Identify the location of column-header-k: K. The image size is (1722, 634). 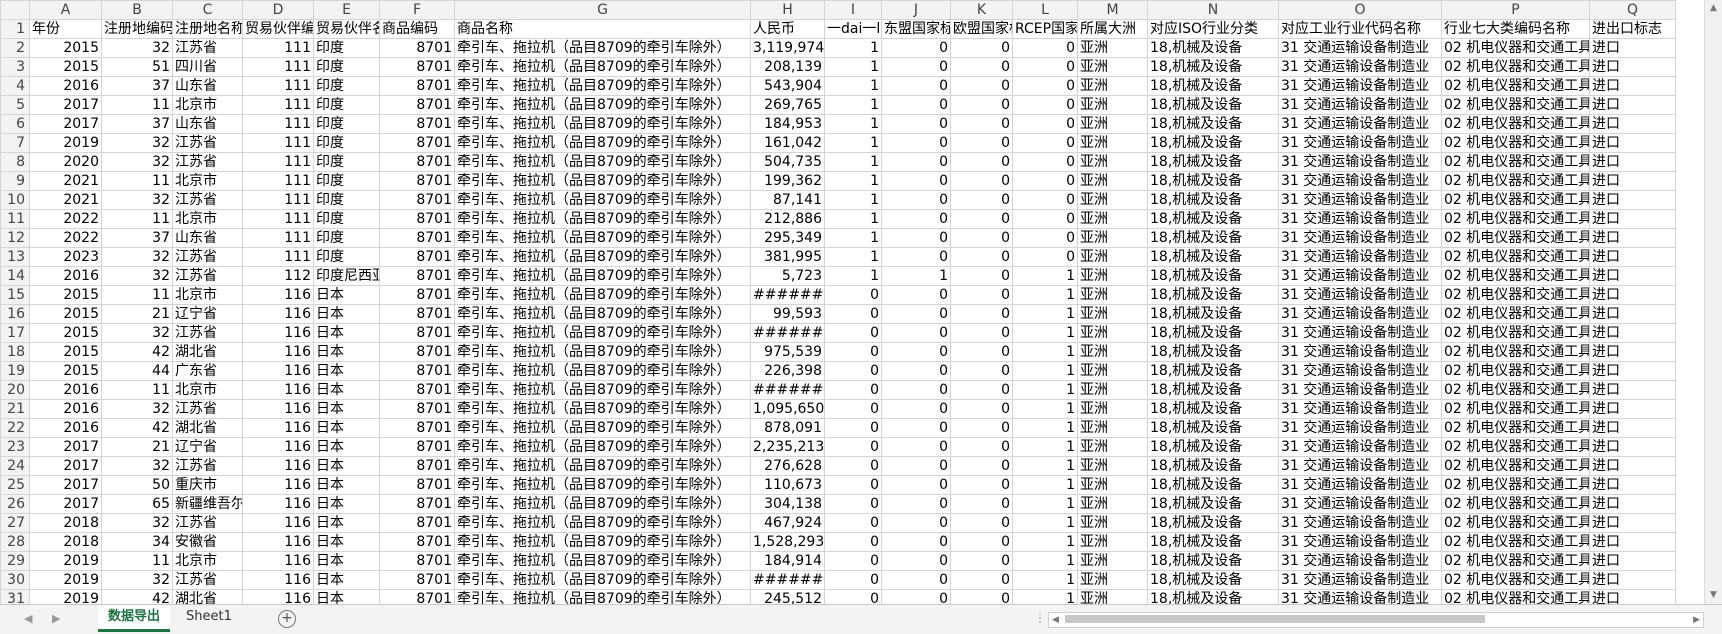
(981, 10).